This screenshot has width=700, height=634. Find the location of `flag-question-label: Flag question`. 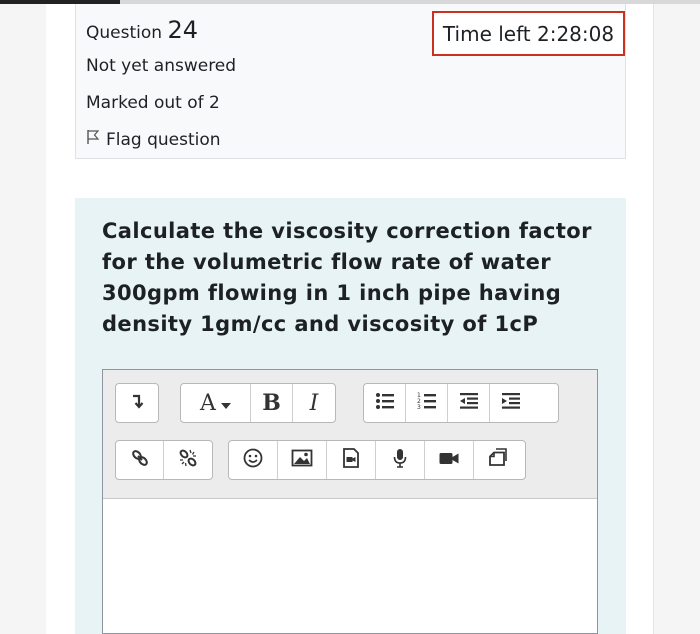

flag-question-label: Flag question is located at coordinates (163, 139).